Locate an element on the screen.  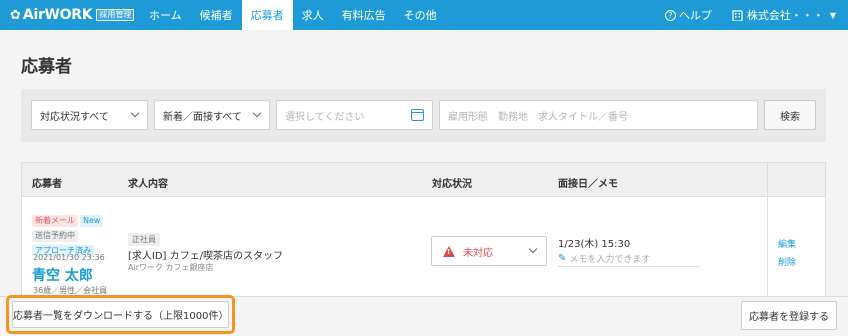
applied-date: 2021/01/30 23:36 is located at coordinates (69, 257).